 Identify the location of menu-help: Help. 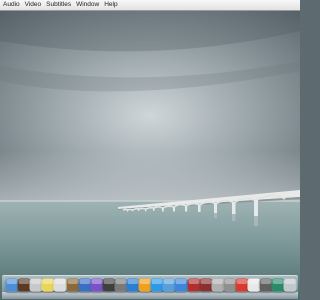
(108, 5).